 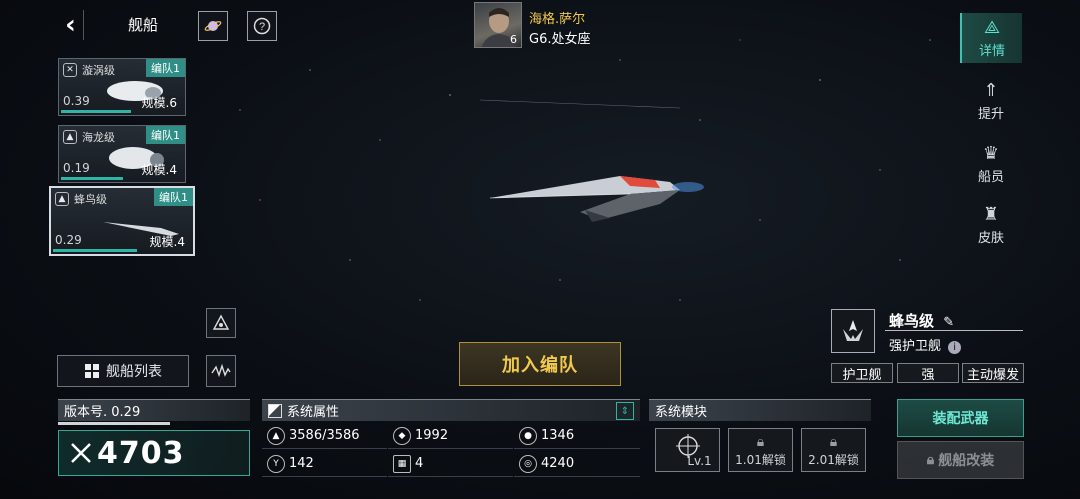 I want to click on ship-class-badge, so click(x=853, y=331).